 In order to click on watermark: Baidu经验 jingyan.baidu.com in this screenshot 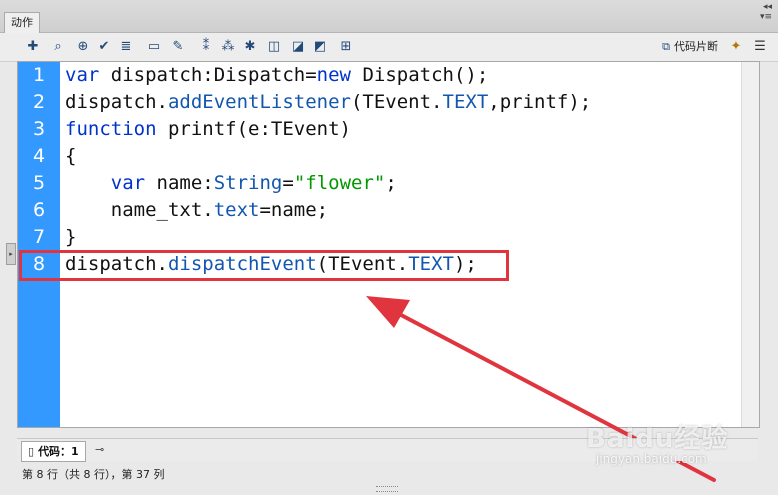, I will do `click(671, 448)`.